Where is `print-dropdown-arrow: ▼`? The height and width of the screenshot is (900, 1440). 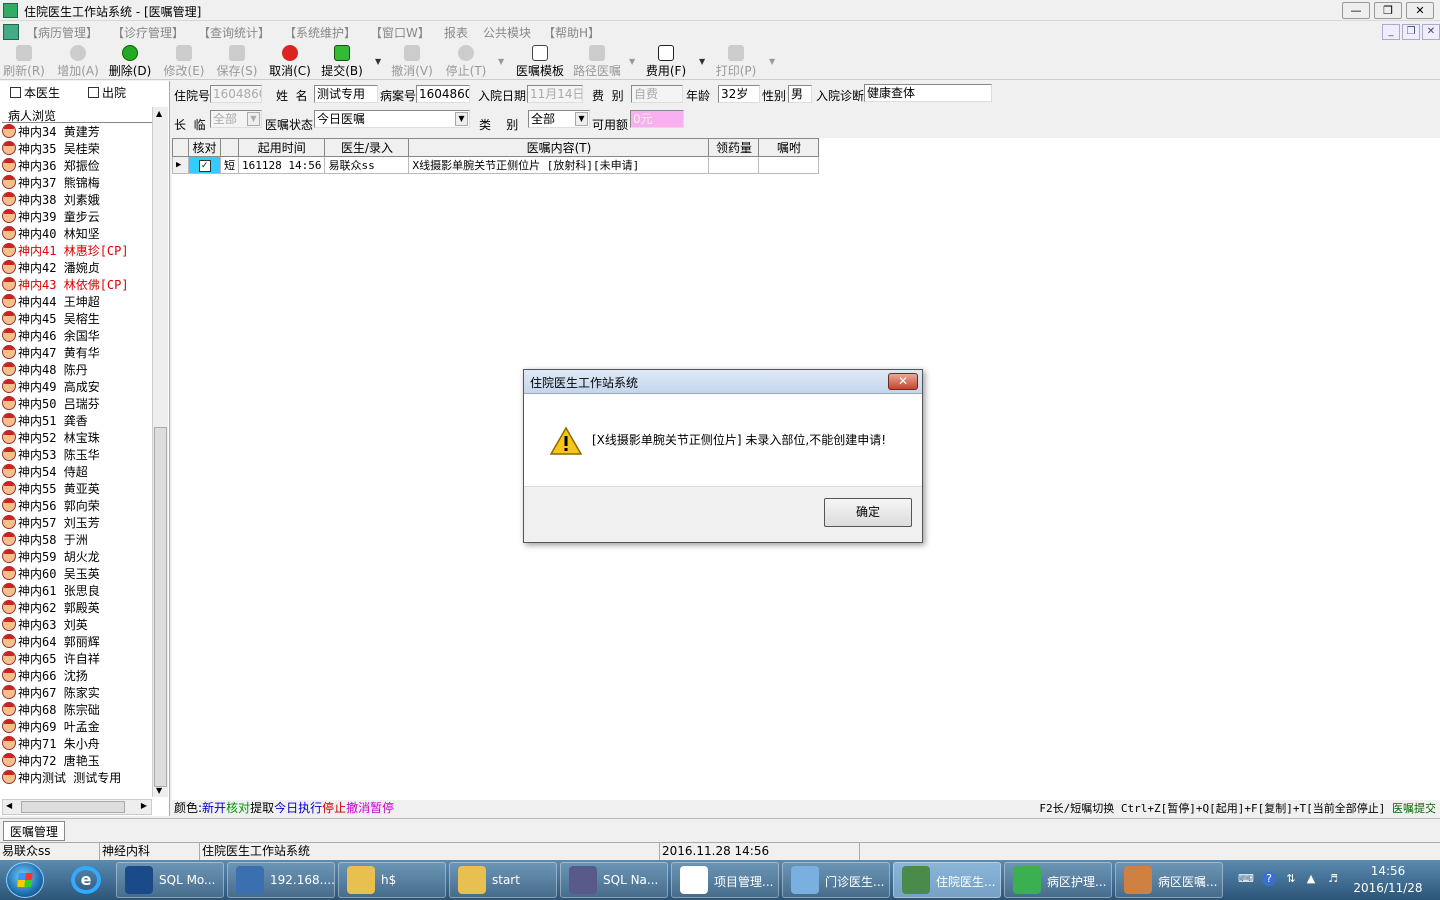
print-dropdown-arrow: ▼ is located at coordinates (772, 61).